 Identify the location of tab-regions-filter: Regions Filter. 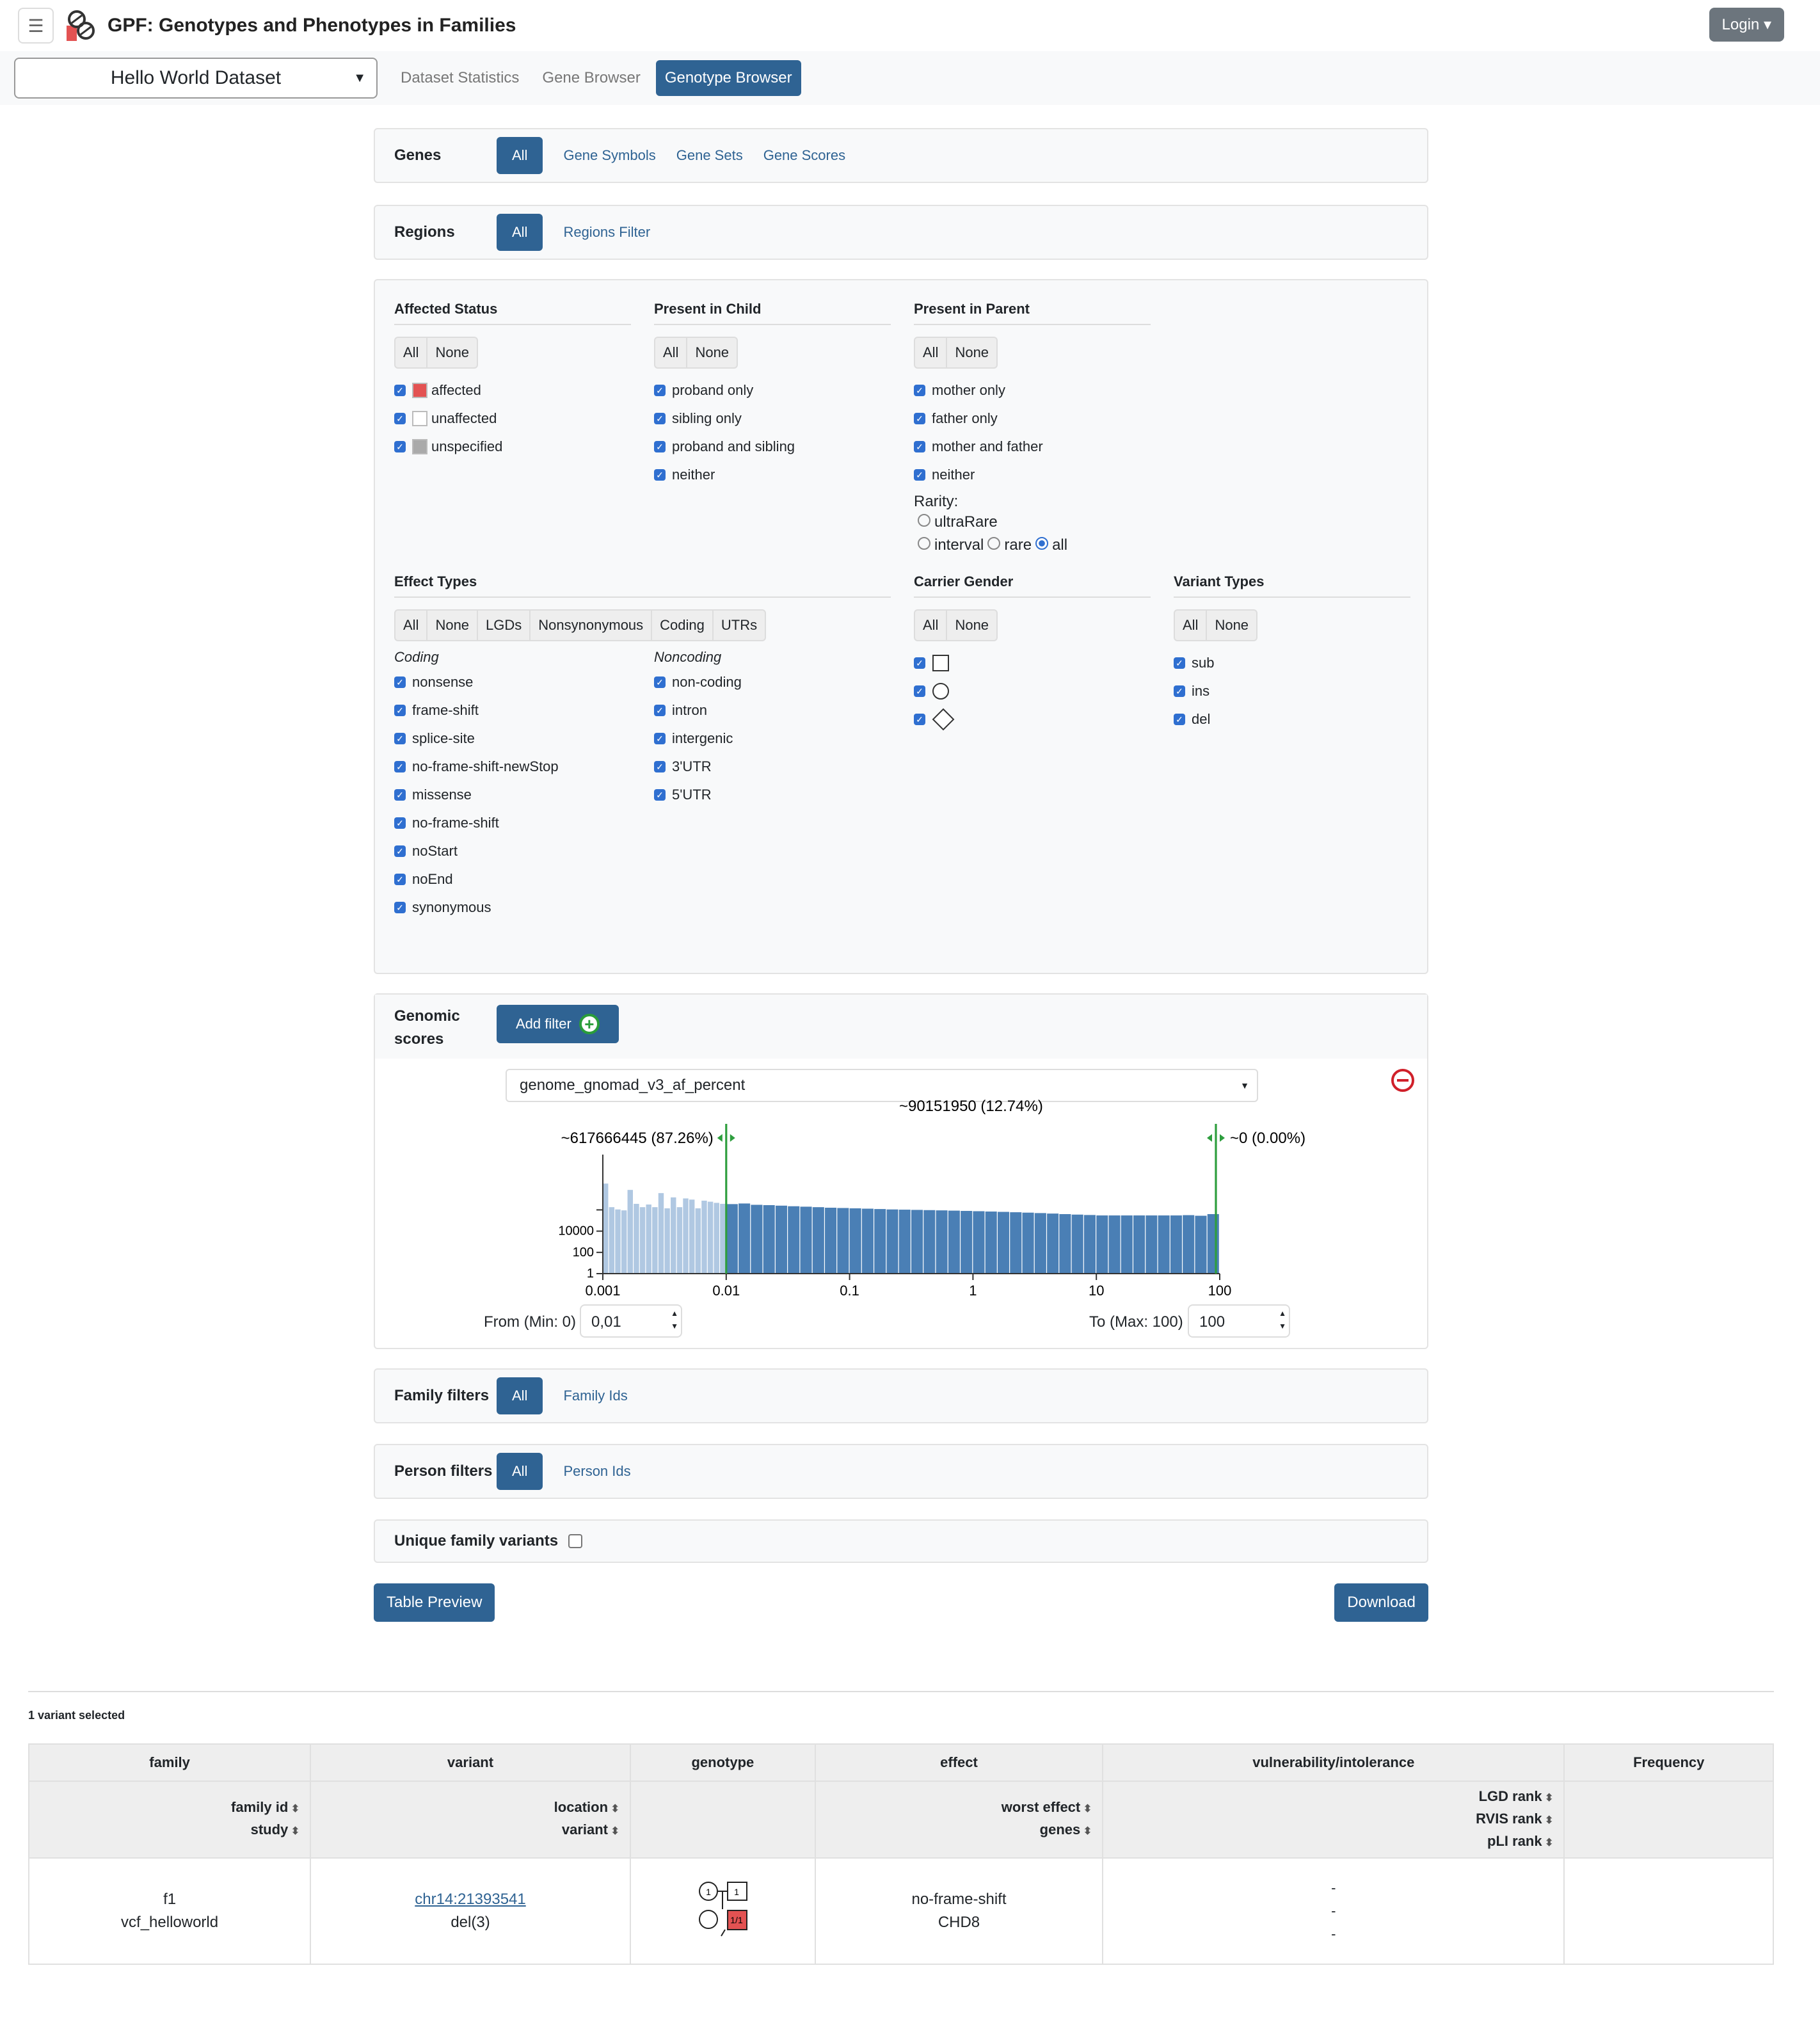
(606, 232).